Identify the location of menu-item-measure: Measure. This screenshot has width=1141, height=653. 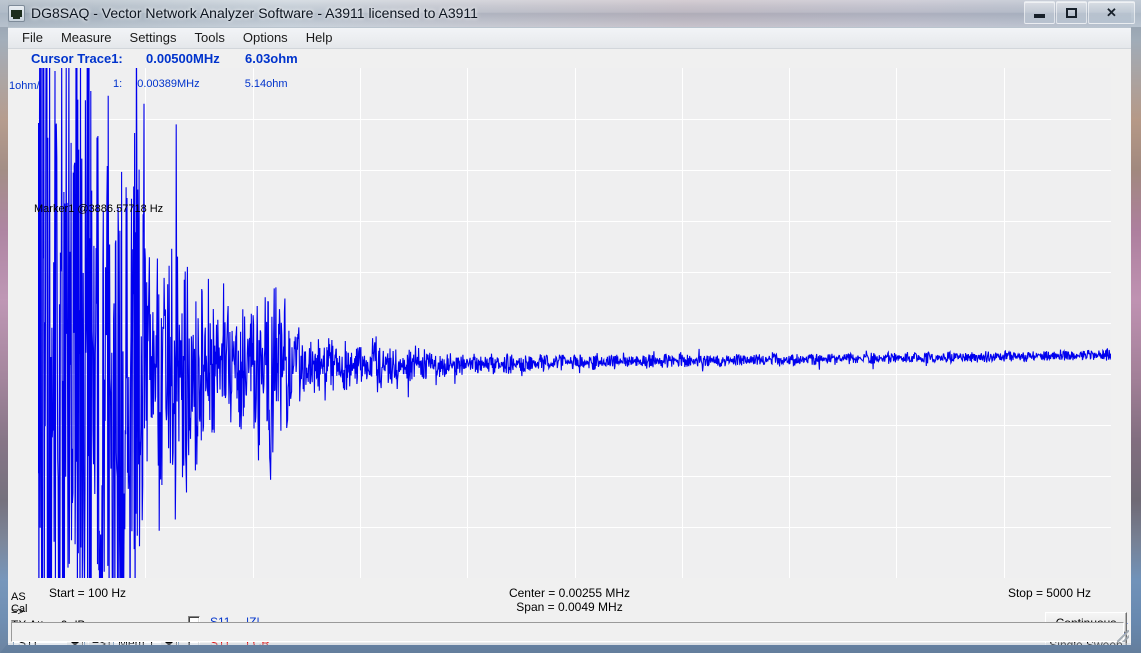
(86, 38).